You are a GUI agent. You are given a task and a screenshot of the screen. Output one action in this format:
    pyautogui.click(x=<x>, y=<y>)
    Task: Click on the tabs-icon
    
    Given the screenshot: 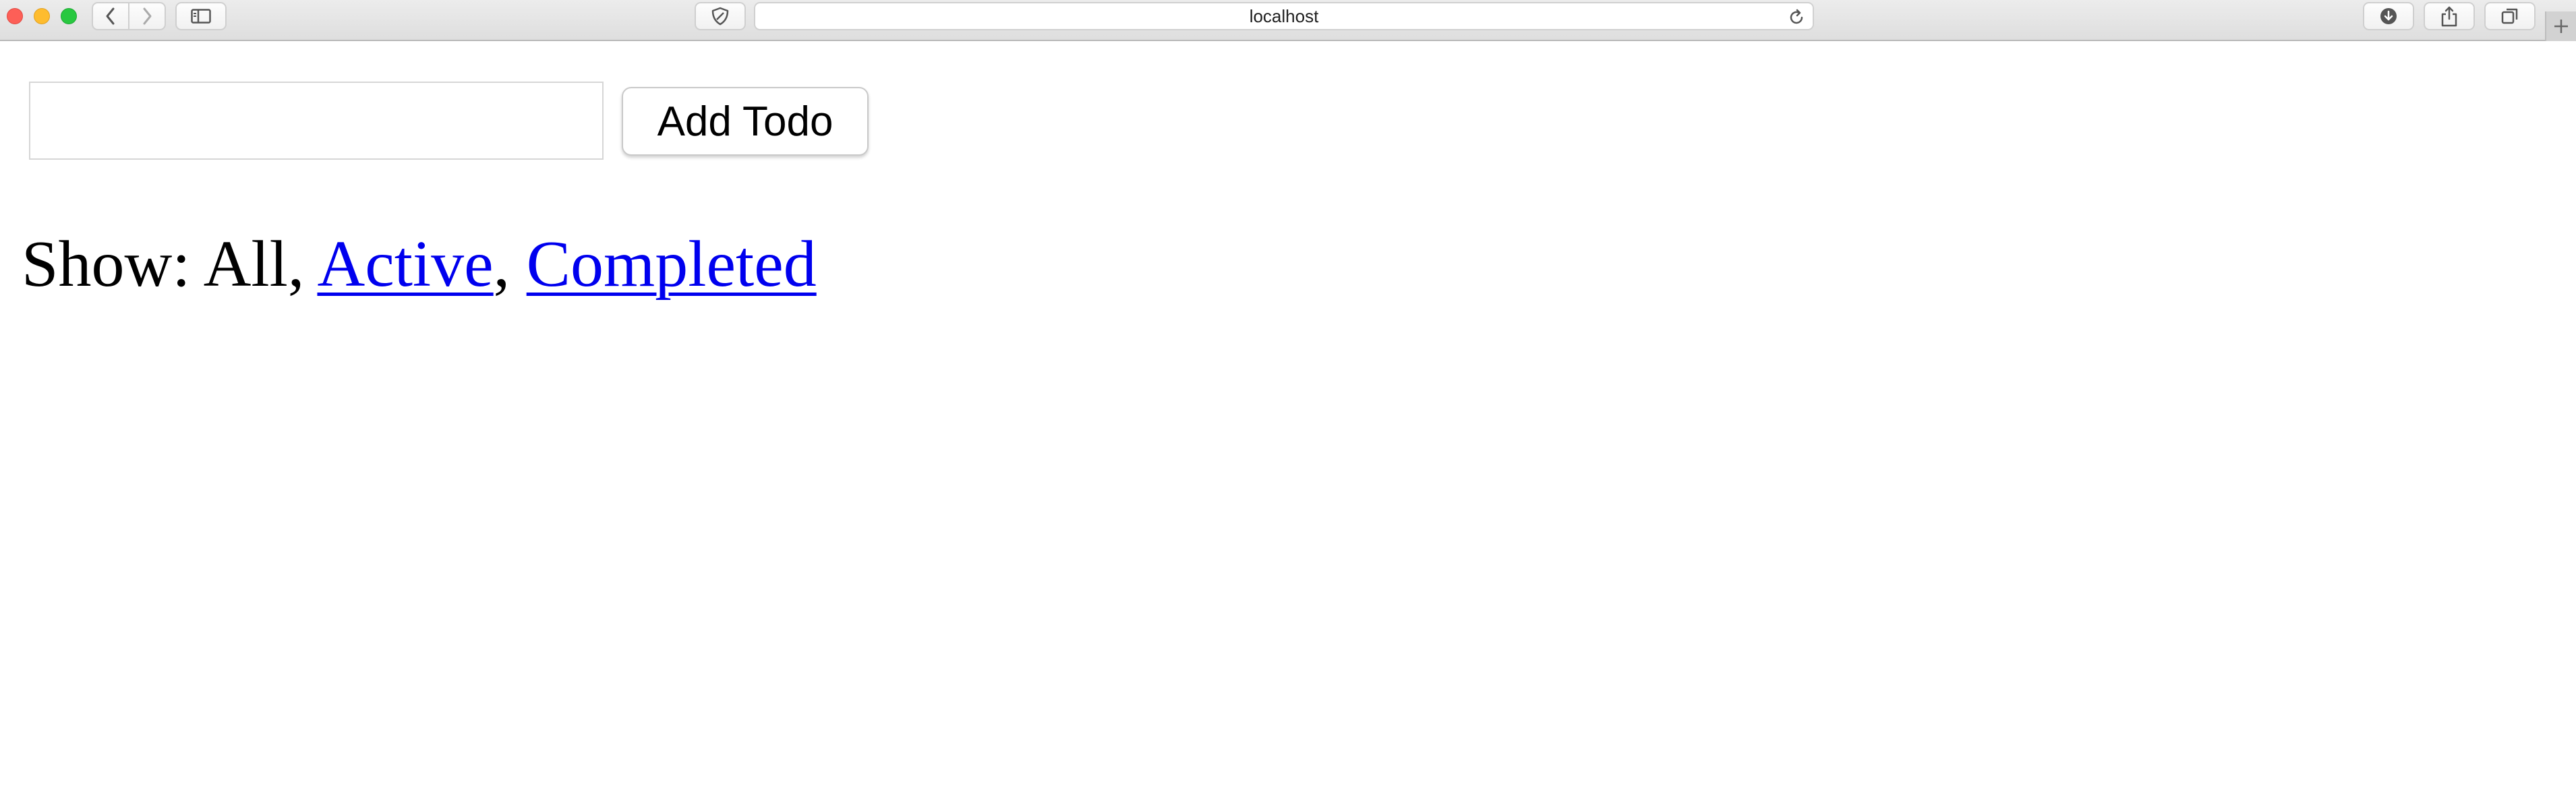 What is the action you would take?
    pyautogui.click(x=2509, y=16)
    